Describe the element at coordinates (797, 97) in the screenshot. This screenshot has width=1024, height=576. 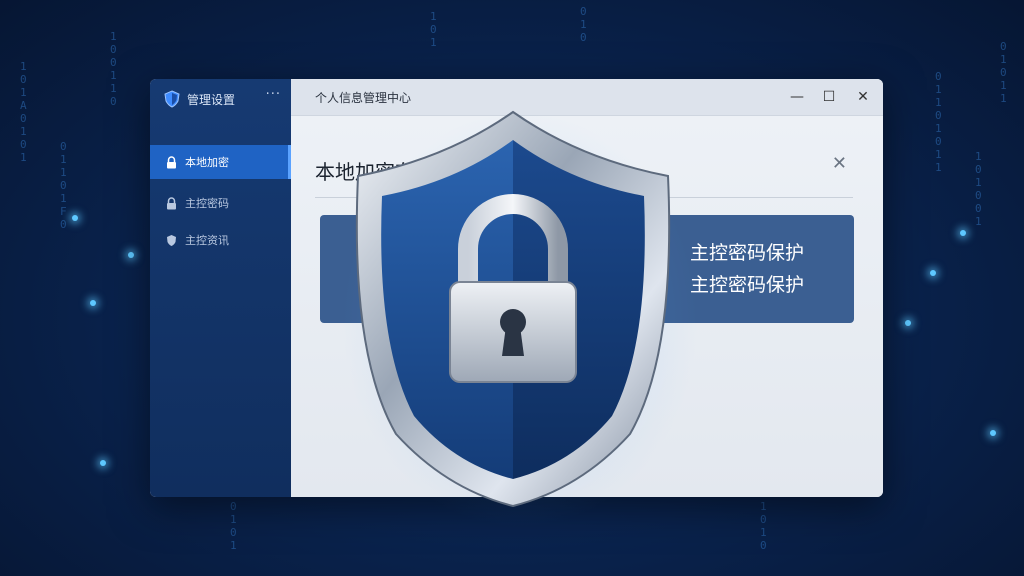
I see `minimize-button: —` at that location.